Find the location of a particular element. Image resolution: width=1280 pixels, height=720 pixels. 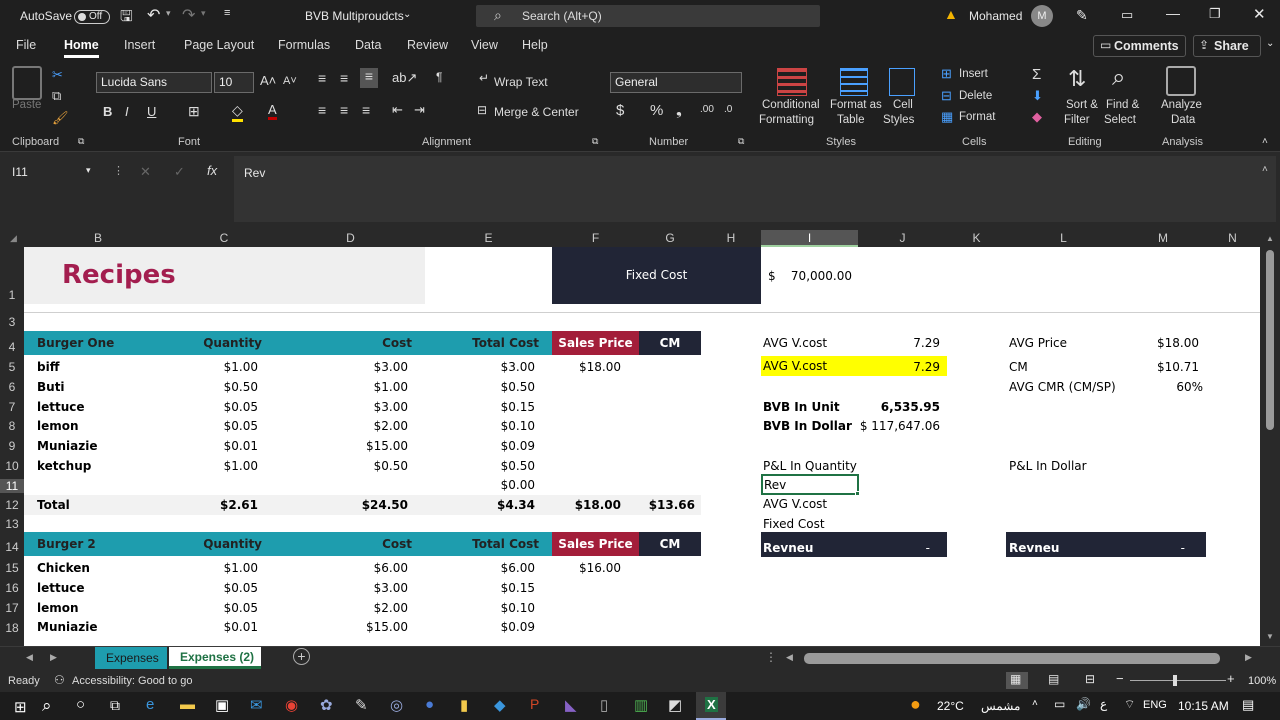

pen-icon: ✎ is located at coordinates (1082, 15).